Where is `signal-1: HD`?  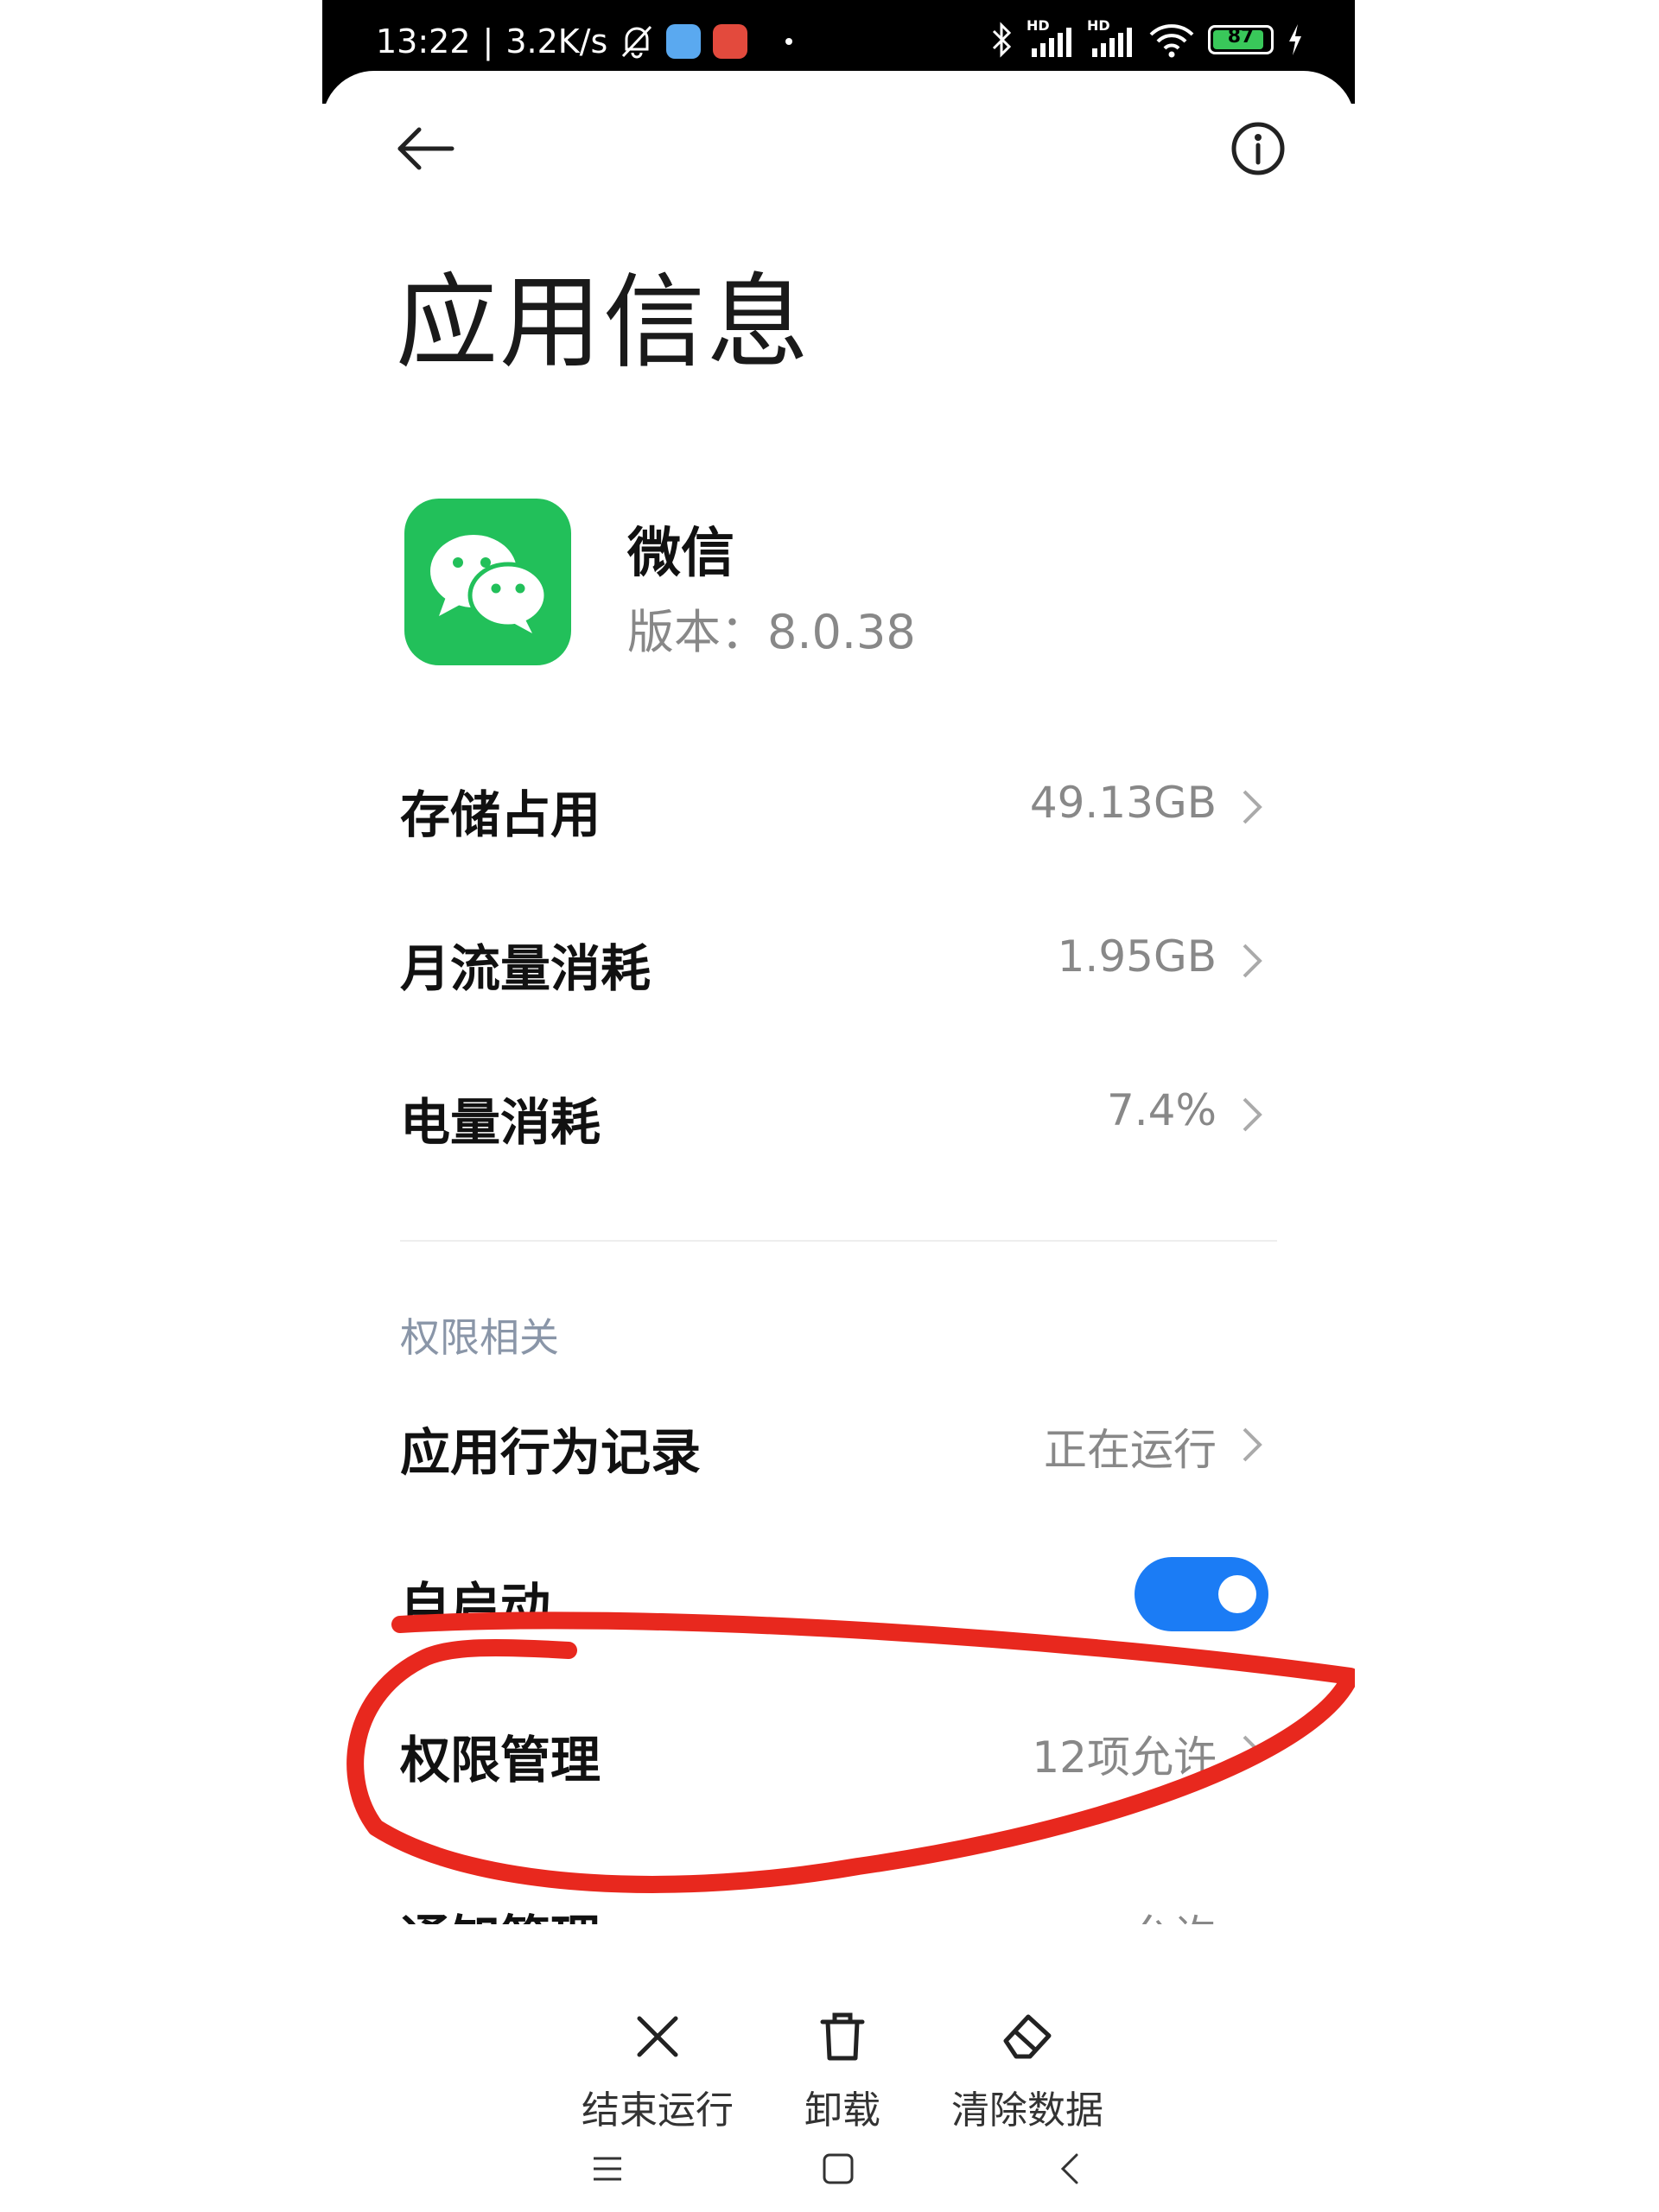
signal-1: HD is located at coordinates (1051, 38).